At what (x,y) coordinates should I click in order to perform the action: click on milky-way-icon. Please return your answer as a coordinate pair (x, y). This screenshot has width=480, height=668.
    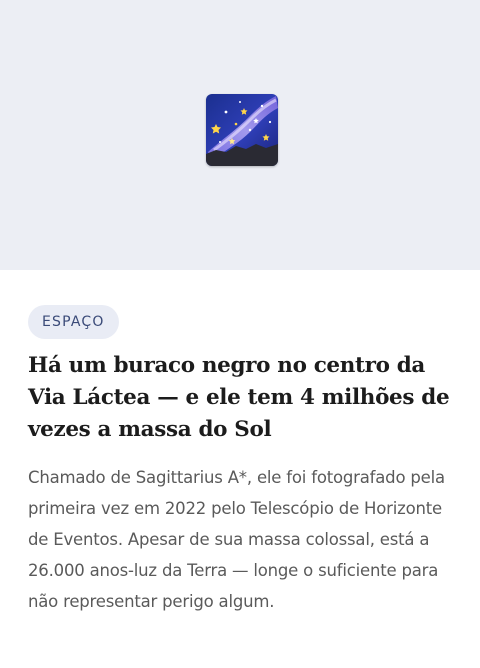
    Looking at the image, I should click on (242, 130).